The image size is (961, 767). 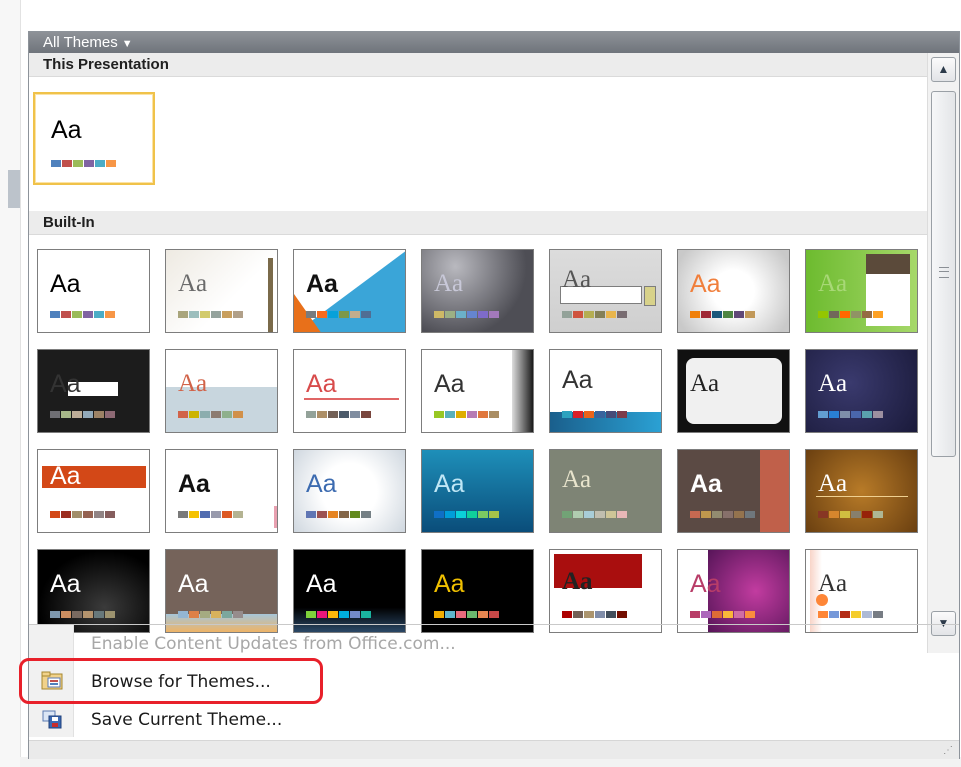 I want to click on scroll-thumb, so click(x=943, y=274).